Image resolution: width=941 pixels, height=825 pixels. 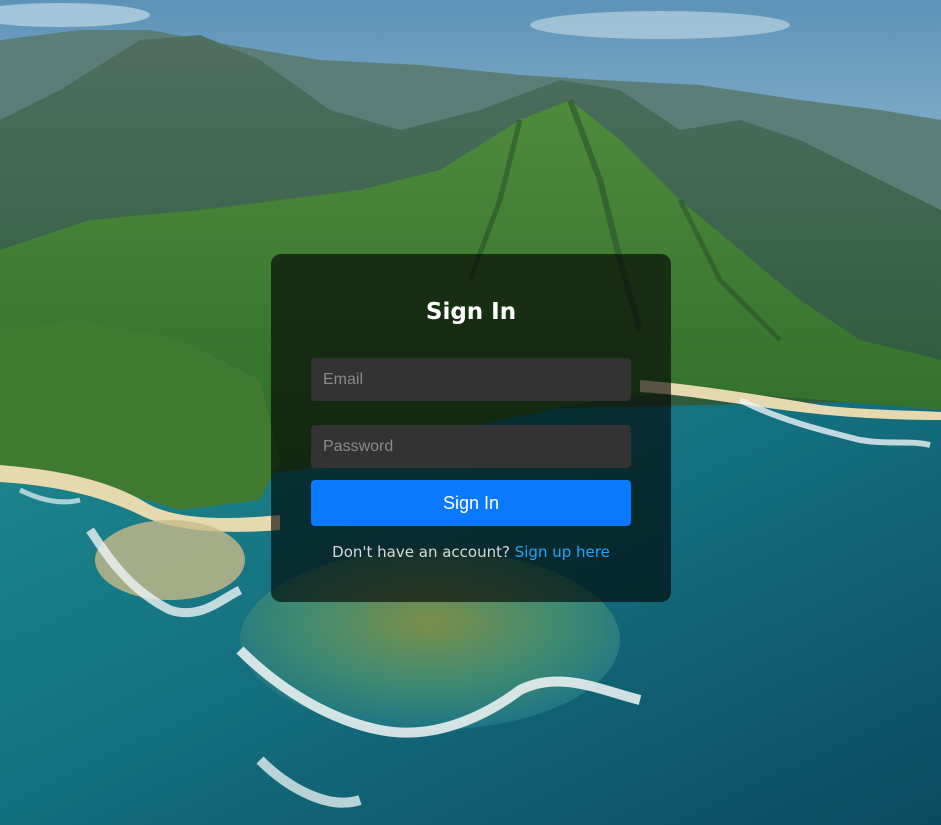 What do you see at coordinates (562, 552) in the screenshot?
I see `signup-link: Sign up here` at bounding box center [562, 552].